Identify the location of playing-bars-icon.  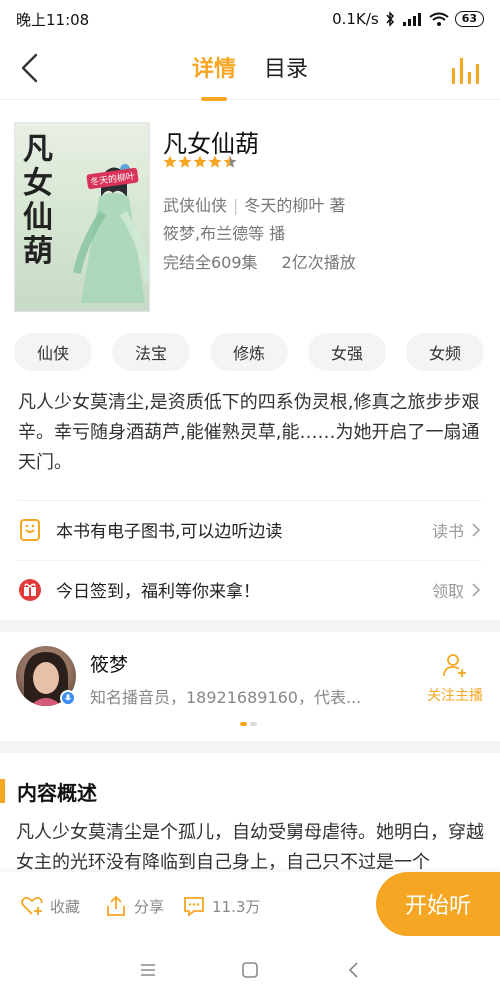
(465, 69).